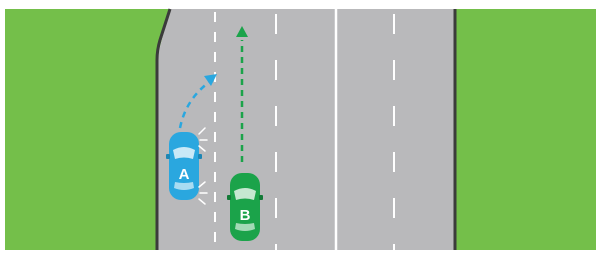 This screenshot has width=601, height=253. I want to click on car-b-mirror-right, so click(261, 197).